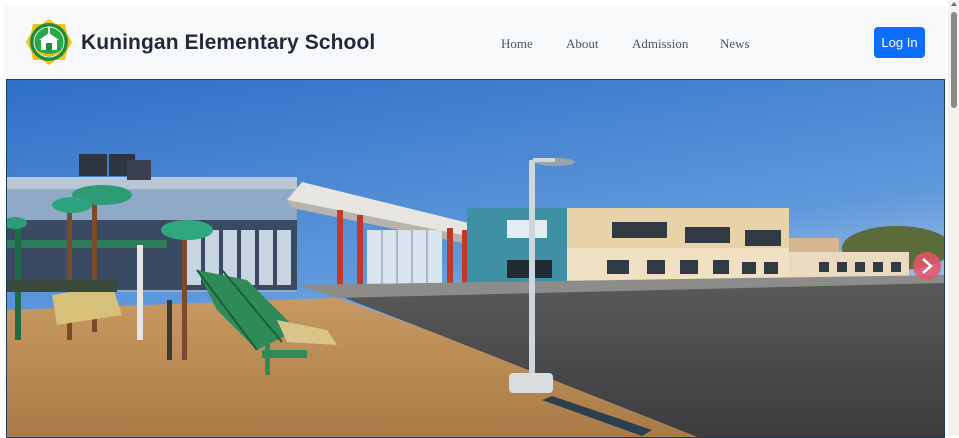 This screenshot has height=438, width=959. What do you see at coordinates (954, 4) in the screenshot?
I see `scroll-up-arrow-icon` at bounding box center [954, 4].